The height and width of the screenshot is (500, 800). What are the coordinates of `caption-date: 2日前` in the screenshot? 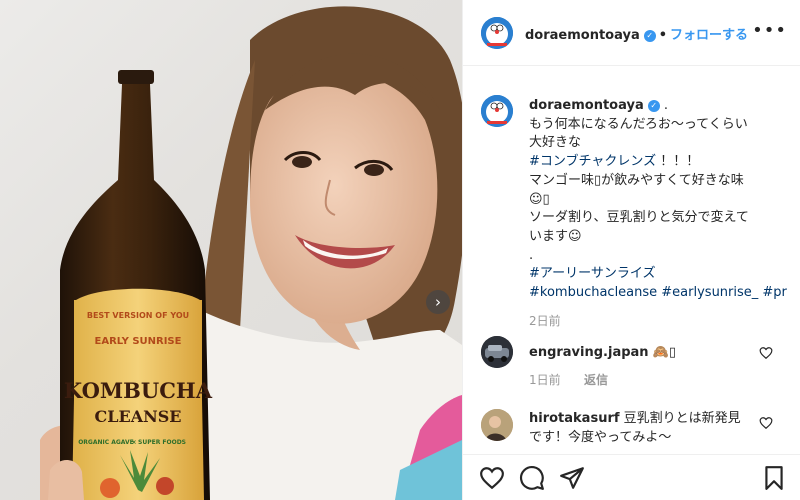 It's located at (545, 321).